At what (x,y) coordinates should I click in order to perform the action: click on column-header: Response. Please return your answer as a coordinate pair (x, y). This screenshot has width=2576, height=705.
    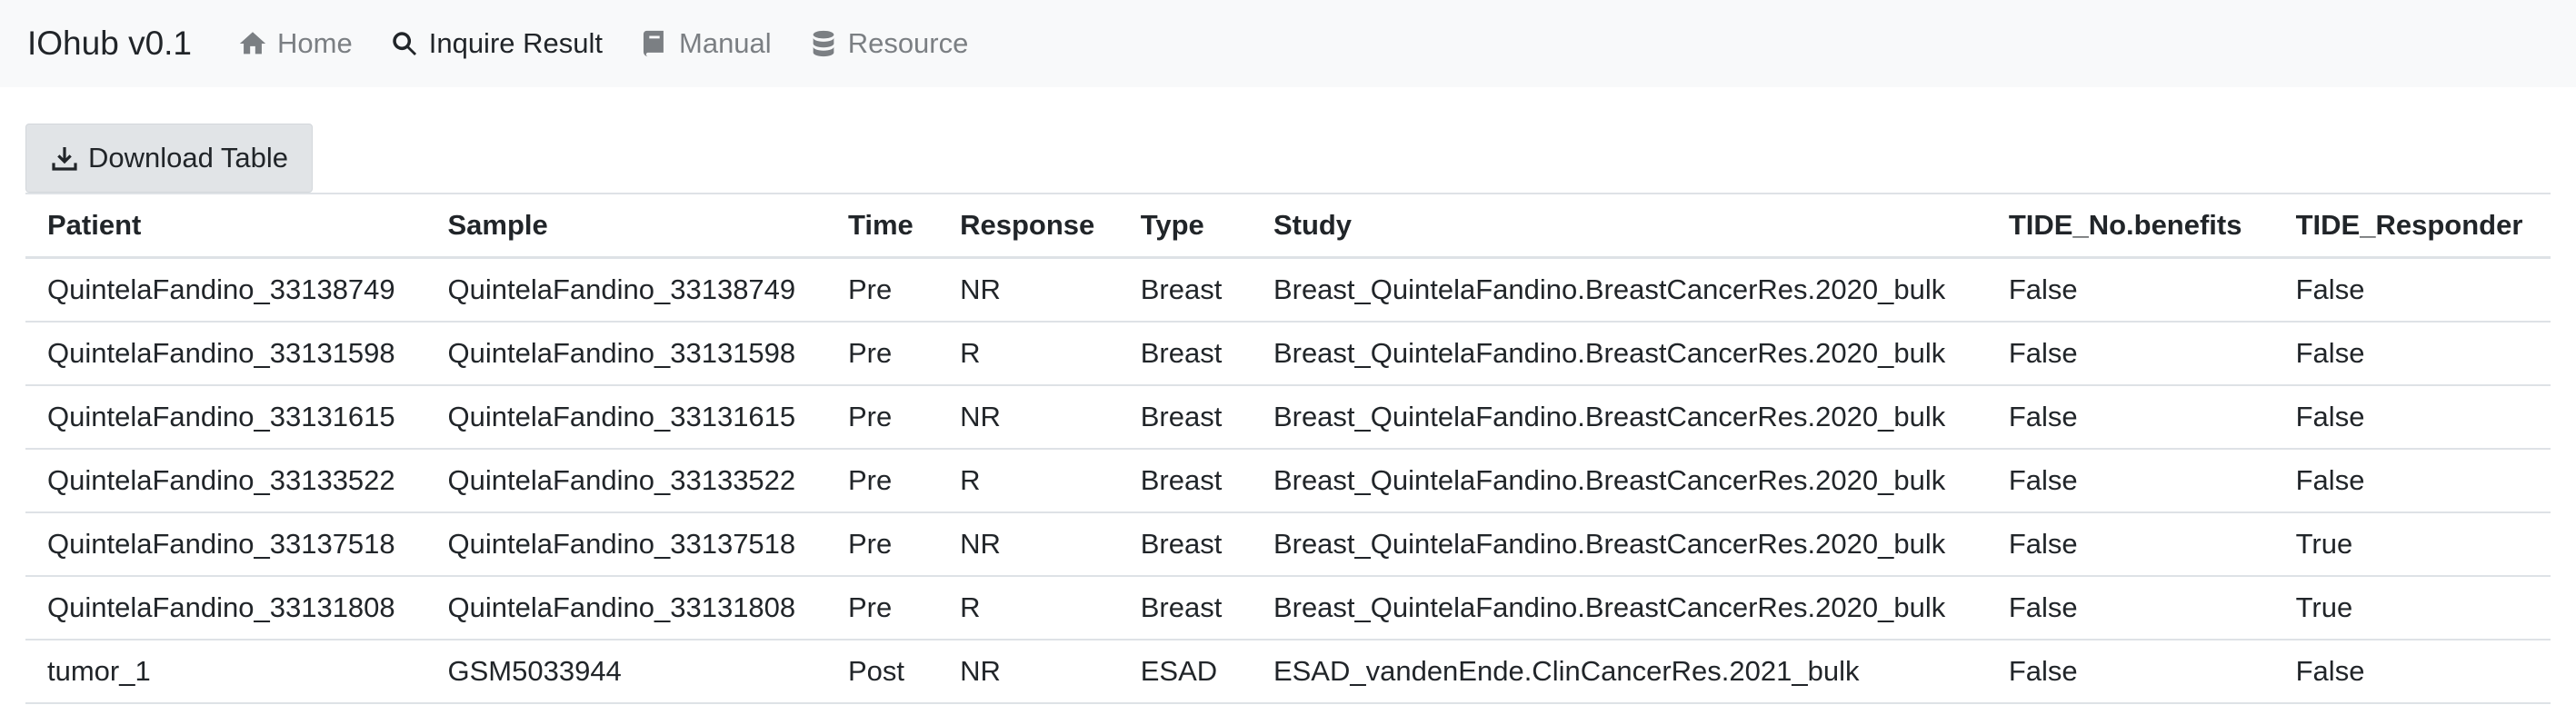
    Looking at the image, I should click on (1028, 226).